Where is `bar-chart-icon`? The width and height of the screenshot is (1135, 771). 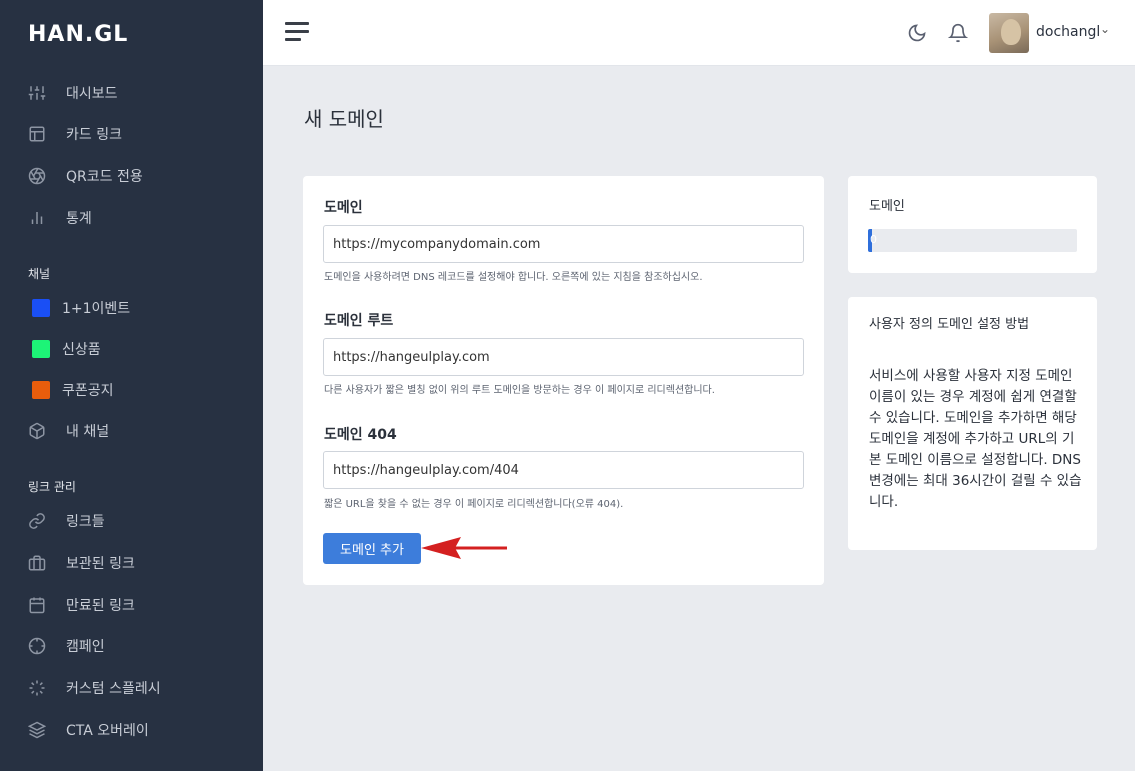
bar-chart-icon is located at coordinates (41, 218).